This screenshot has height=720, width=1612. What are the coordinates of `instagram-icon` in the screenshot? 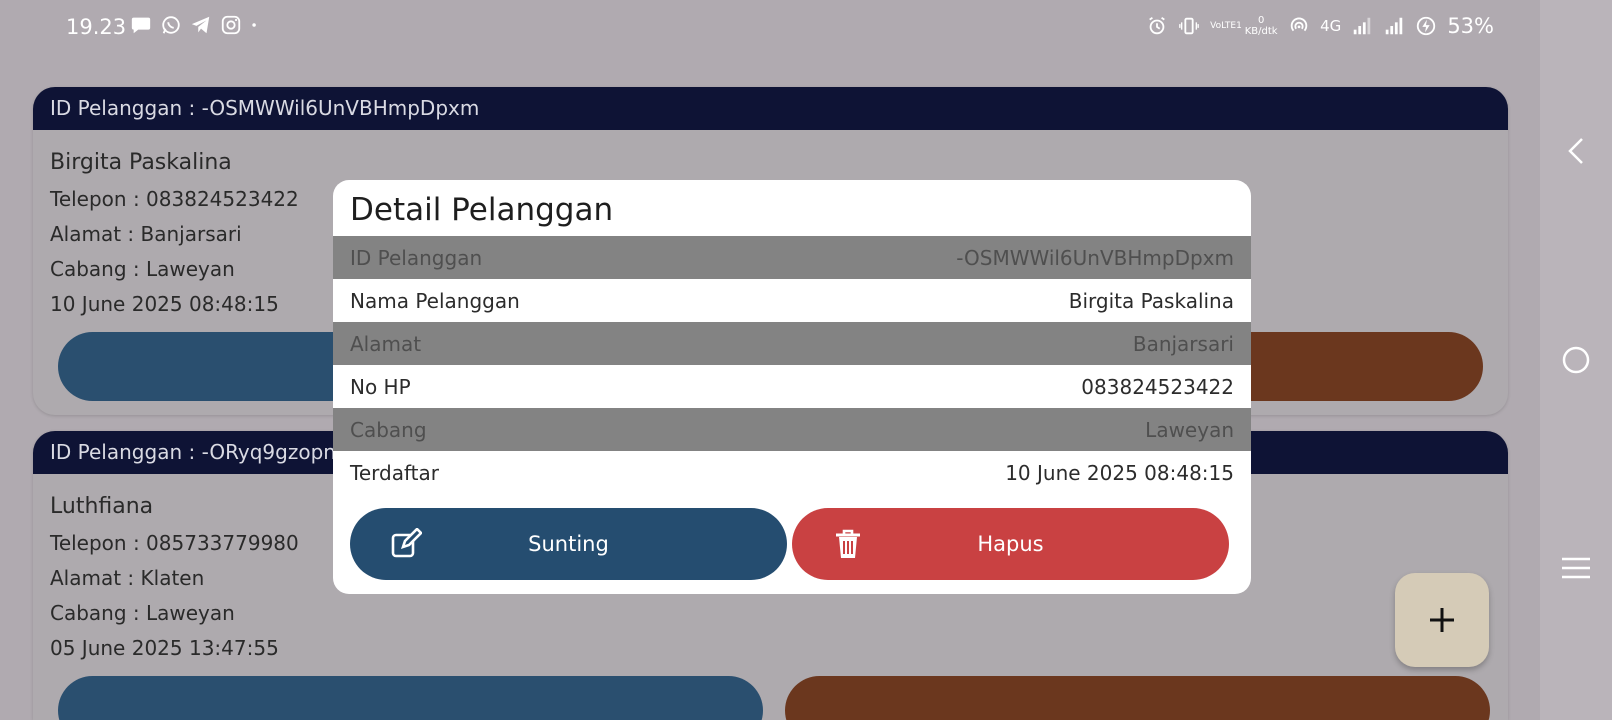 It's located at (231, 25).